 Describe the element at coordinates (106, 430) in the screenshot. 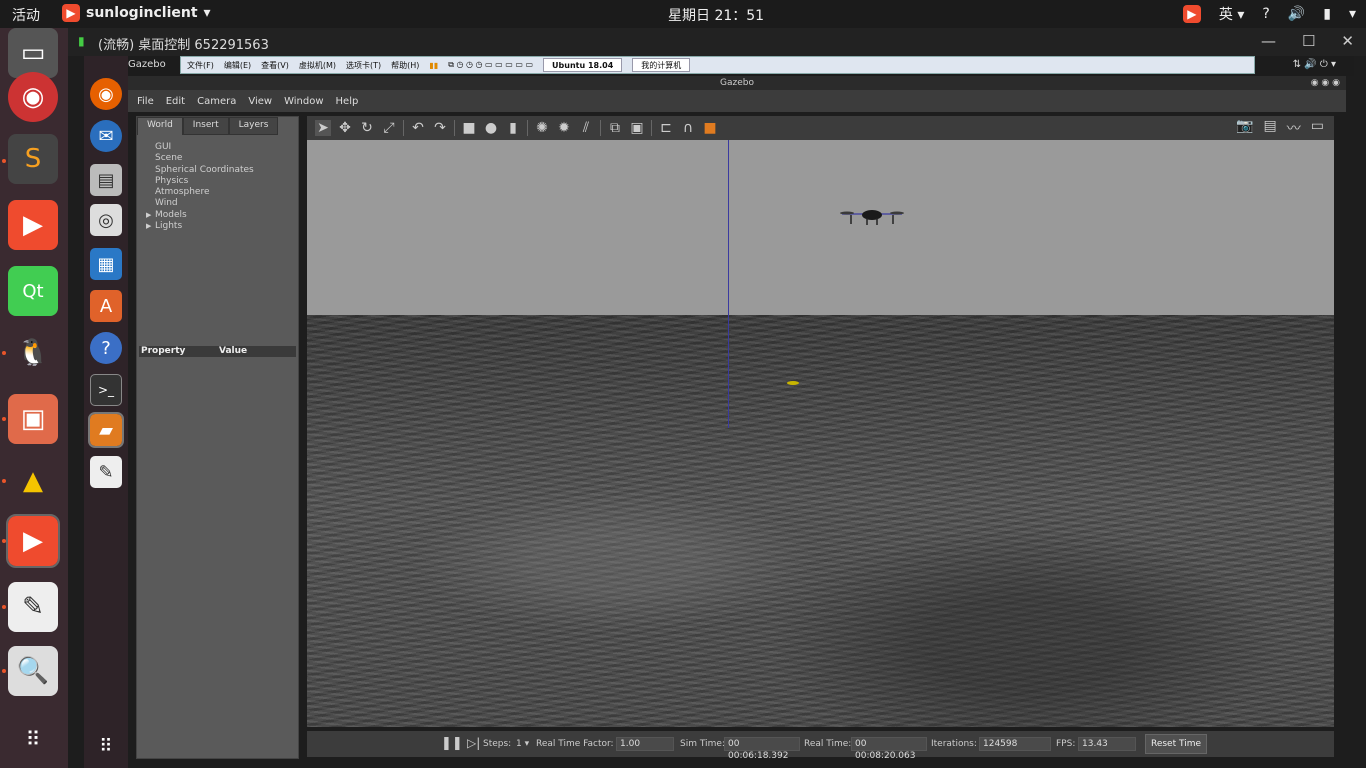

I see `gazebo-dock-icon: ▰` at that location.